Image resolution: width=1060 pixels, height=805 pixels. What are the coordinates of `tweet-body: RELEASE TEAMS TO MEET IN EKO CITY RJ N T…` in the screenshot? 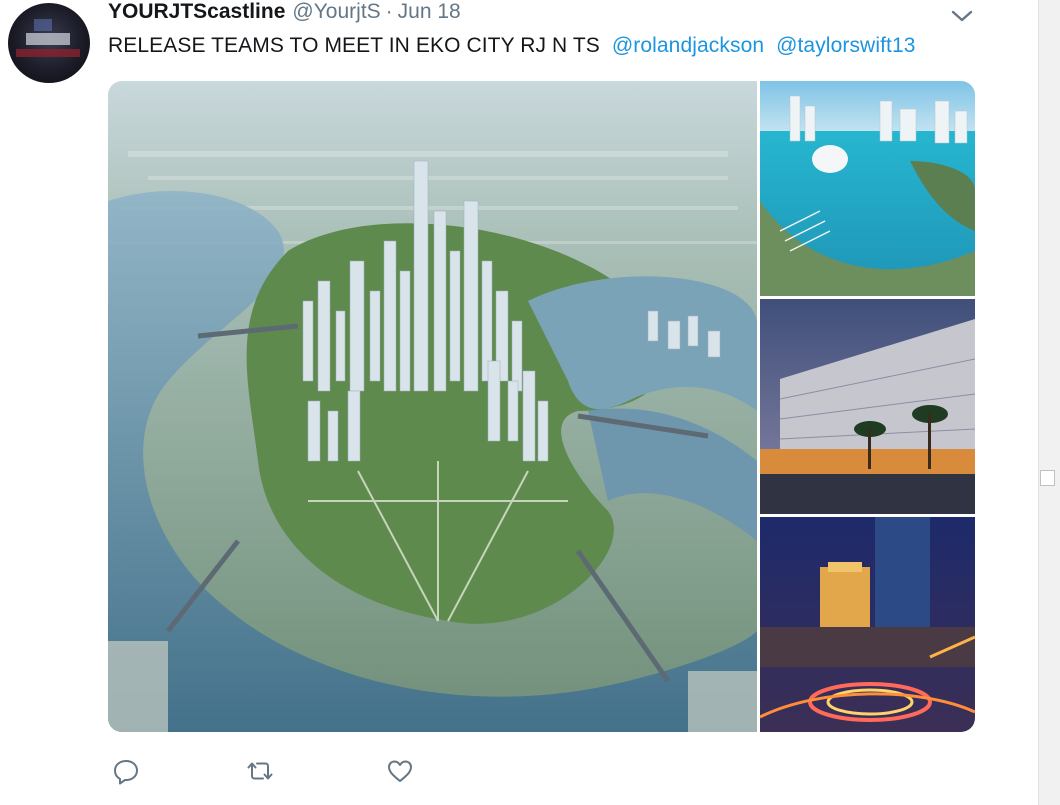 It's located at (354, 45).